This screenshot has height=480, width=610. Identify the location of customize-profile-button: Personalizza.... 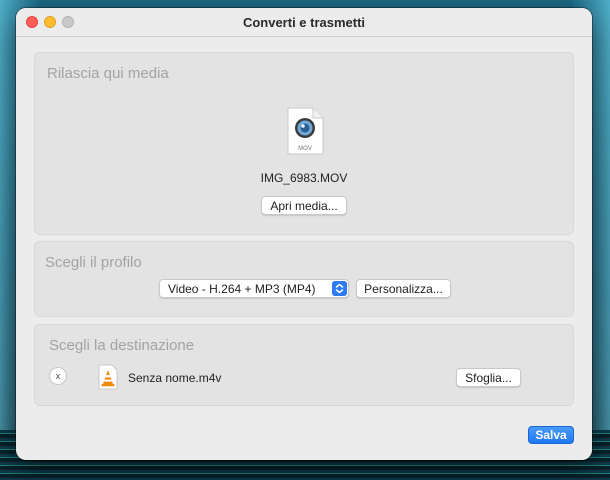
(403, 288).